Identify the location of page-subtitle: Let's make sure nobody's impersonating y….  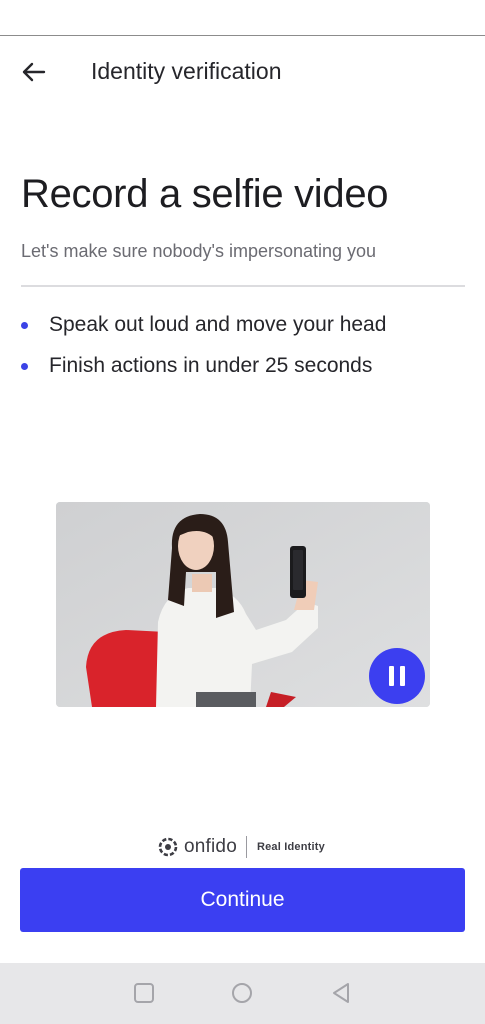
(199, 251).